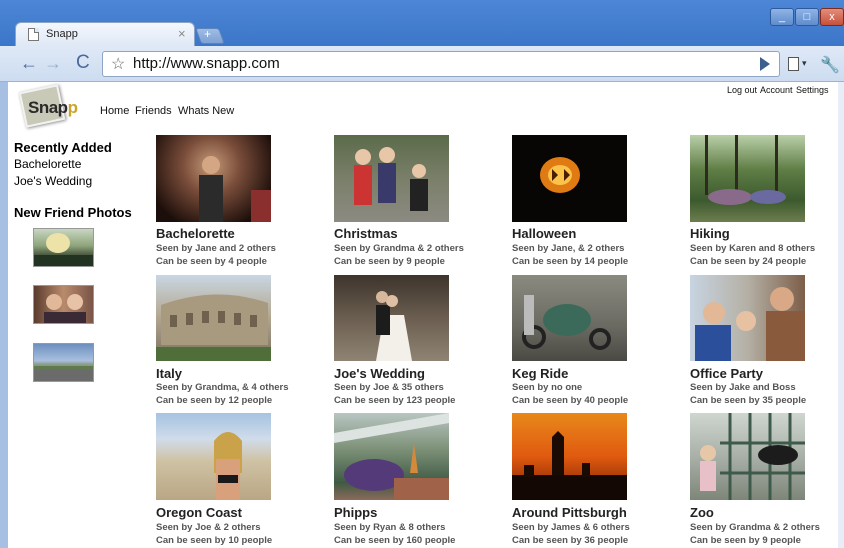 The width and height of the screenshot is (844, 548). Describe the element at coordinates (753, 248) in the screenshot. I see `album-seen-hiking: Seen by Karen and 8 others` at that location.